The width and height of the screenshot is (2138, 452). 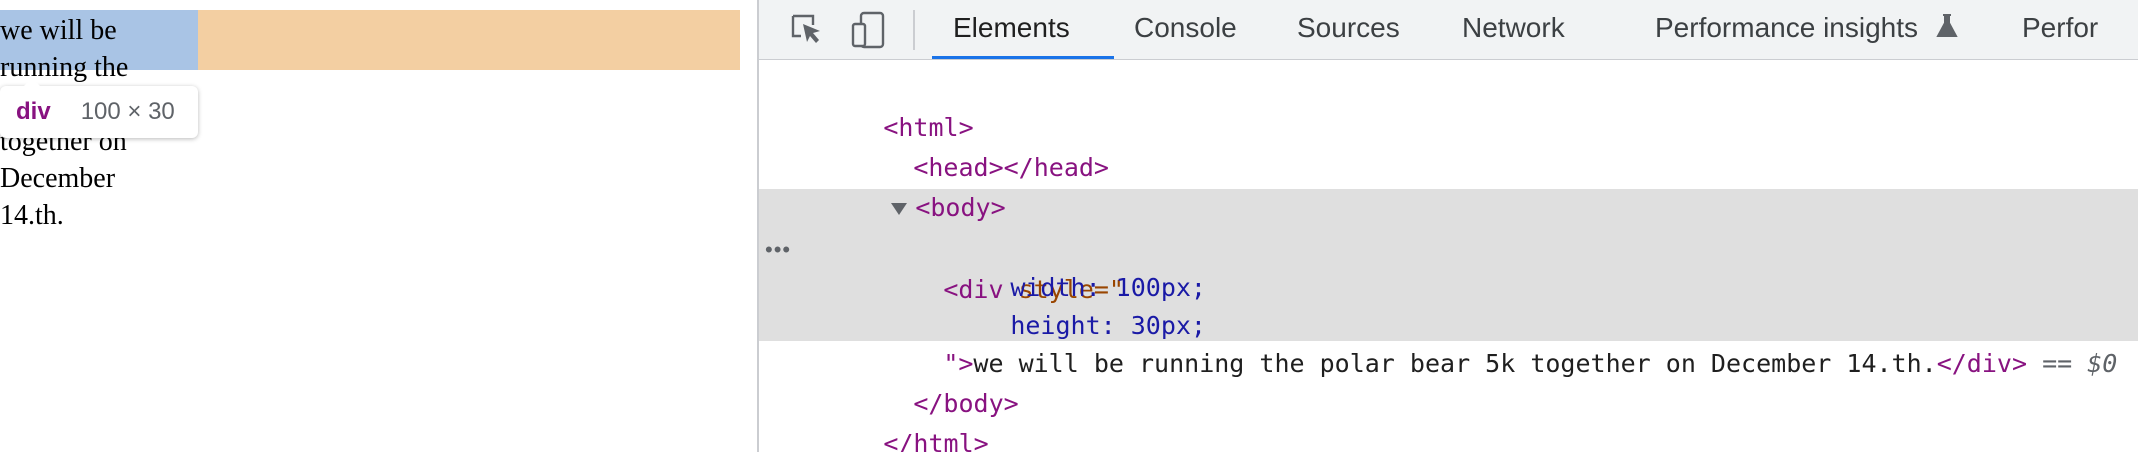 What do you see at coordinates (1448, 185) in the screenshot?
I see `dom-node-body: <body>` at bounding box center [1448, 185].